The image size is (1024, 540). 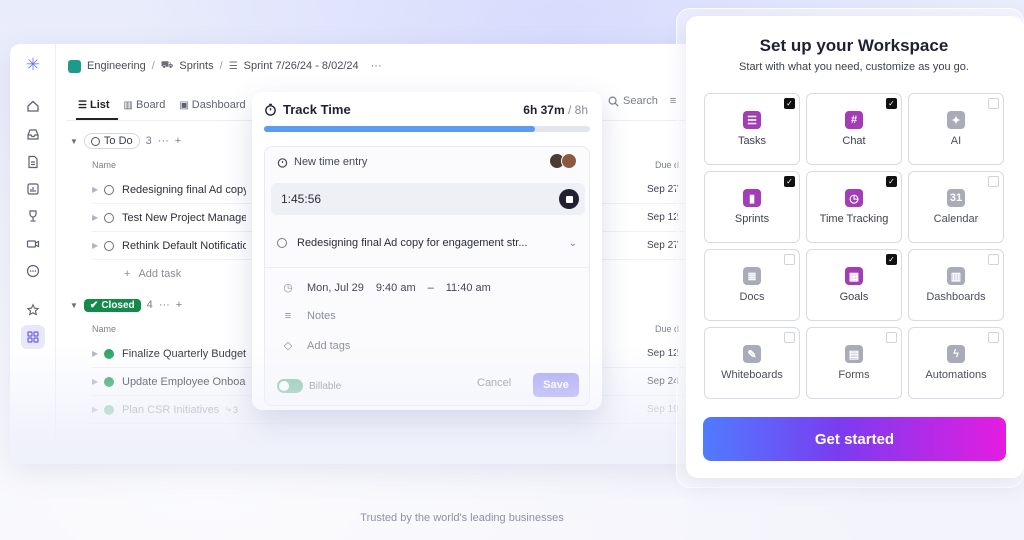 What do you see at coordinates (212, 105) in the screenshot?
I see `tab-dashboard: ▣ Dashboard` at bounding box center [212, 105].